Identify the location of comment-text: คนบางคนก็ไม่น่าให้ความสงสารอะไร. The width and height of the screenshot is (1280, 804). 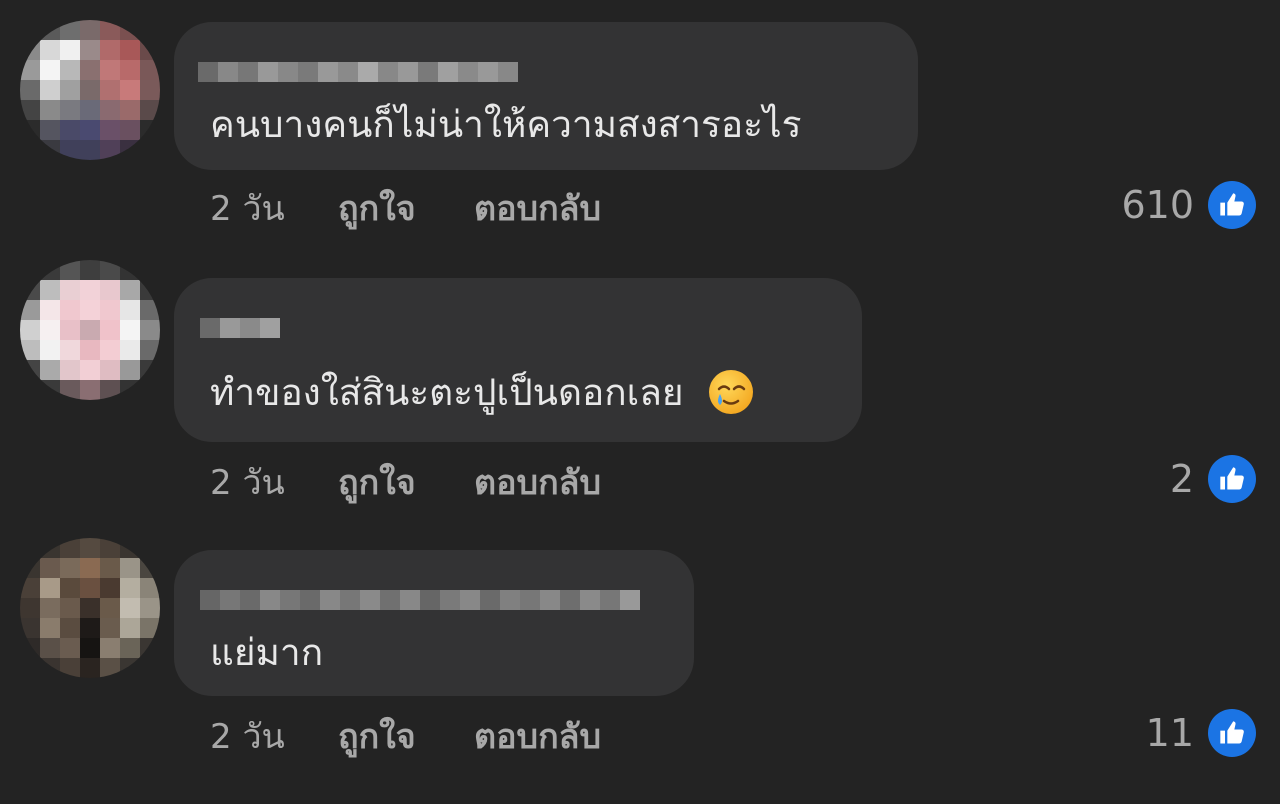
(506, 125).